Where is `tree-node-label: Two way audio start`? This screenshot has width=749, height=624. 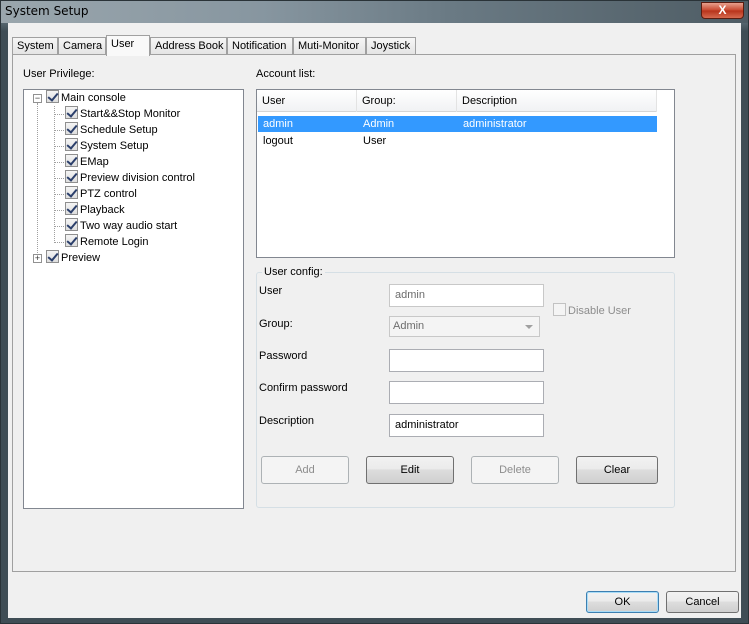
tree-node-label: Two way audio start is located at coordinates (129, 226).